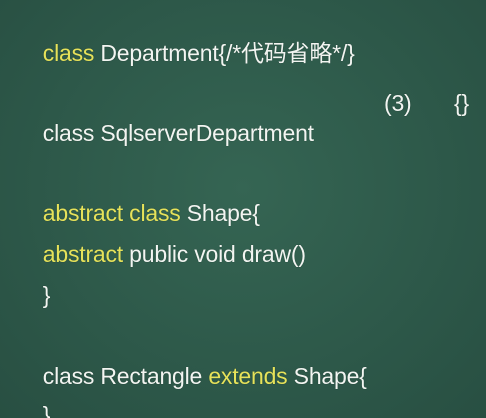 Image resolution: width=486 pixels, height=418 pixels. Describe the element at coordinates (214, 254) in the screenshot. I see `method-declaration-text: public void draw()` at that location.